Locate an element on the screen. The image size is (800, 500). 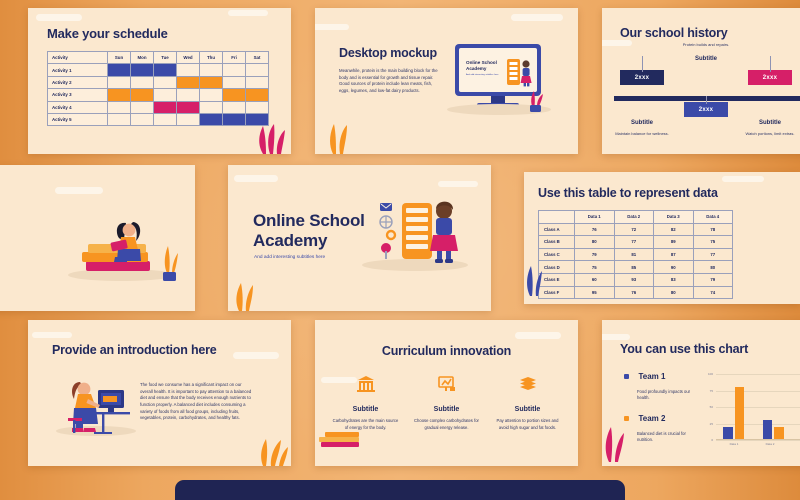
data-cell: 77 is located at coordinates (633, 242).